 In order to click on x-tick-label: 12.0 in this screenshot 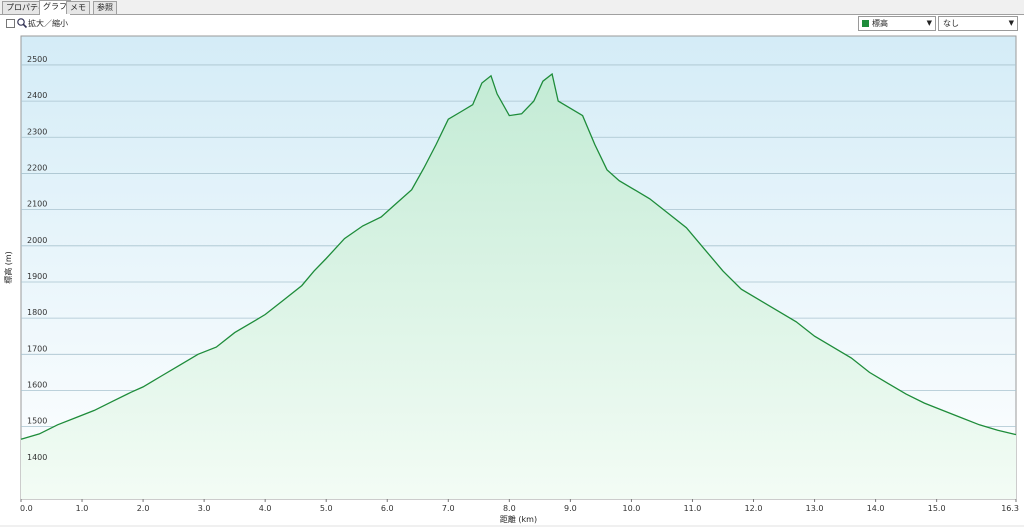, I will do `click(754, 508)`.